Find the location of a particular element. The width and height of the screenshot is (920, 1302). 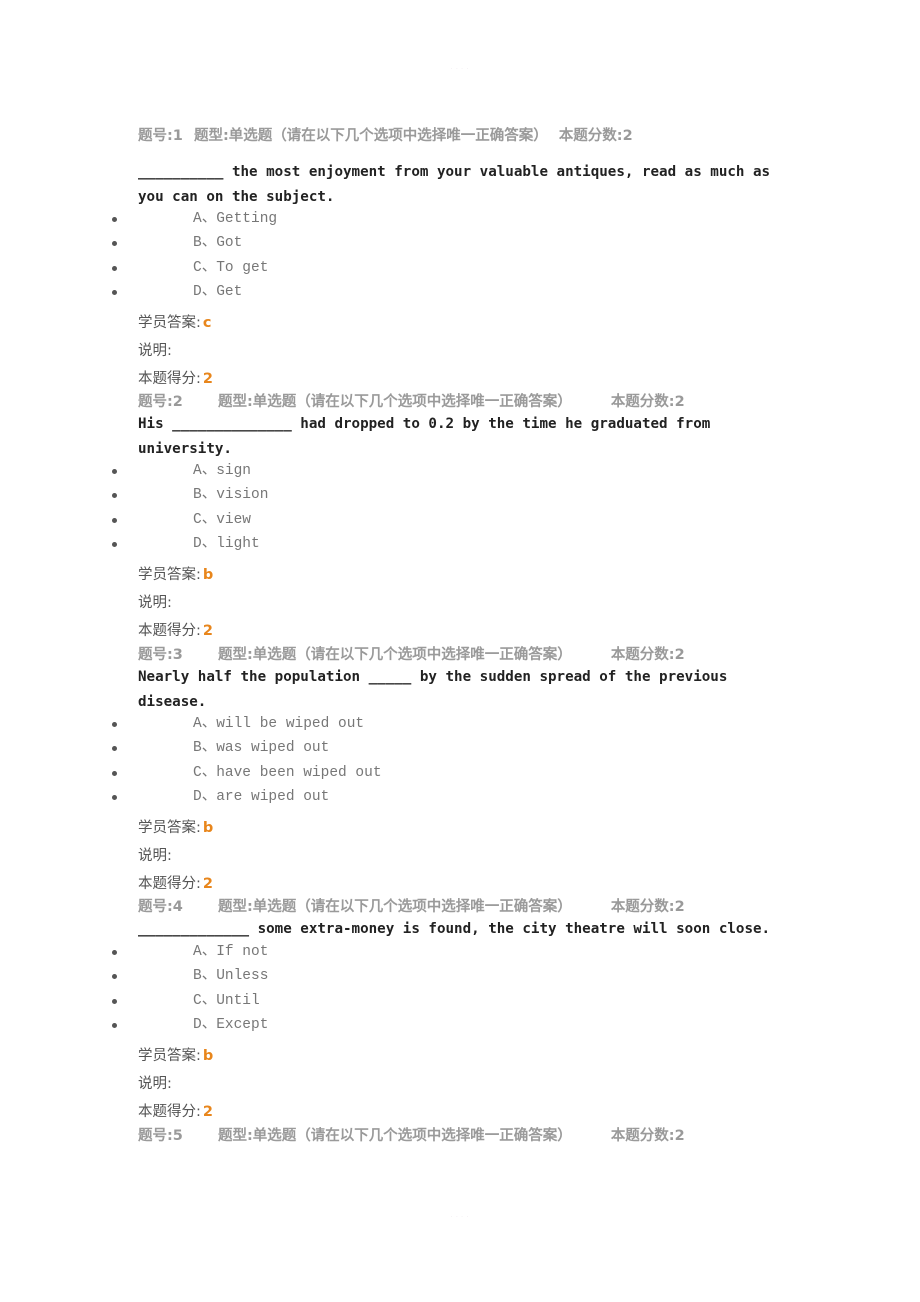

option-label: C、Until is located at coordinates (226, 1000).